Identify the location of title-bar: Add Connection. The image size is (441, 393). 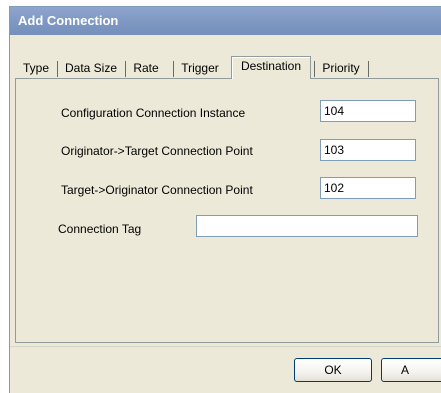
(225, 21).